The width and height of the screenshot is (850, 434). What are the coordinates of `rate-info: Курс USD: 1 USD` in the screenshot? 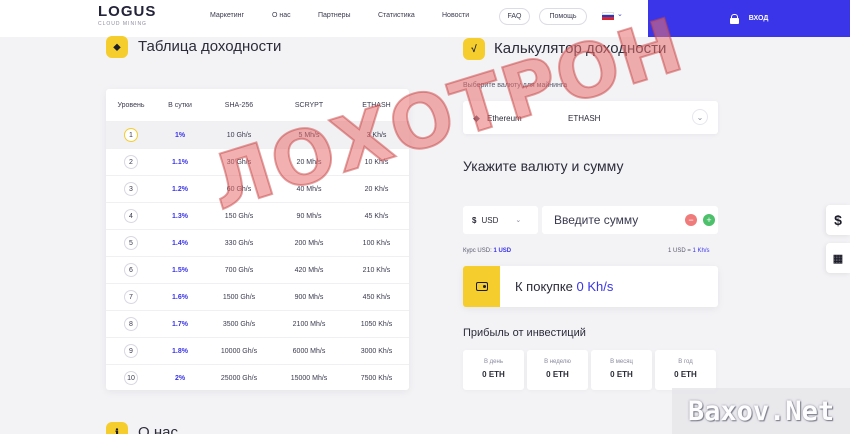 It's located at (487, 251).